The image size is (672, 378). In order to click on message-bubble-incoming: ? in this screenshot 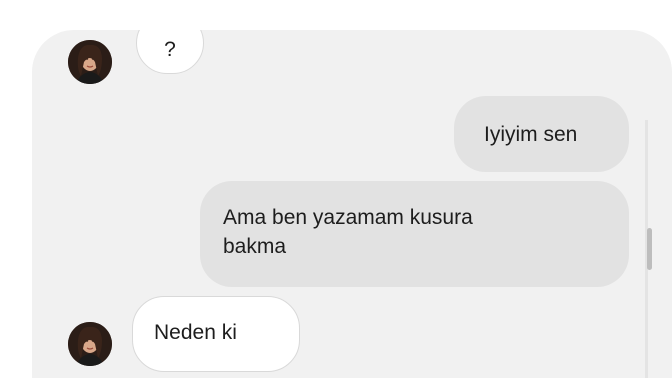, I will do `click(170, 52)`.